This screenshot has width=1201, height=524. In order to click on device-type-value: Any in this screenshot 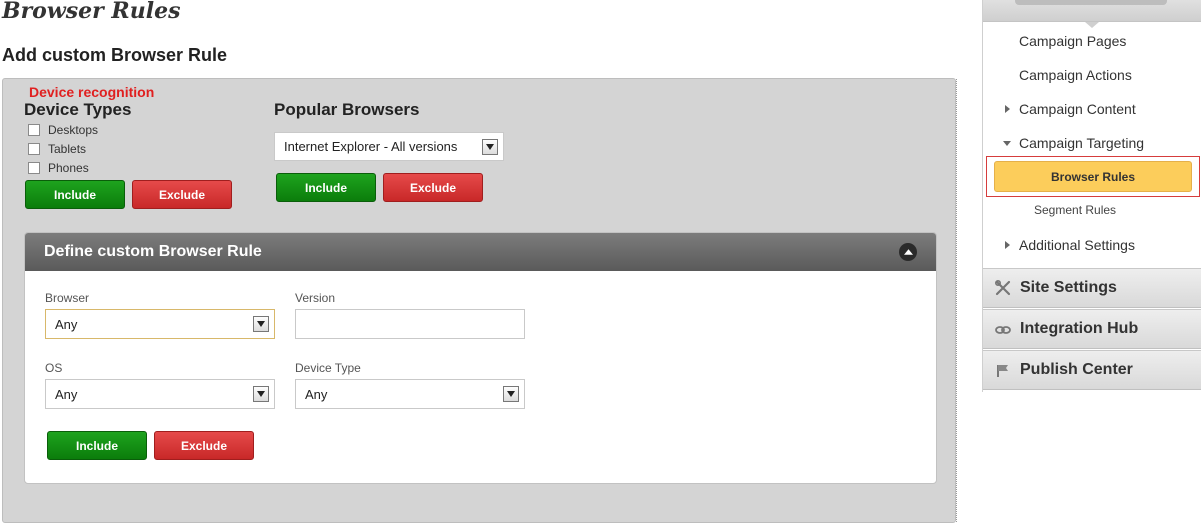, I will do `click(316, 394)`.